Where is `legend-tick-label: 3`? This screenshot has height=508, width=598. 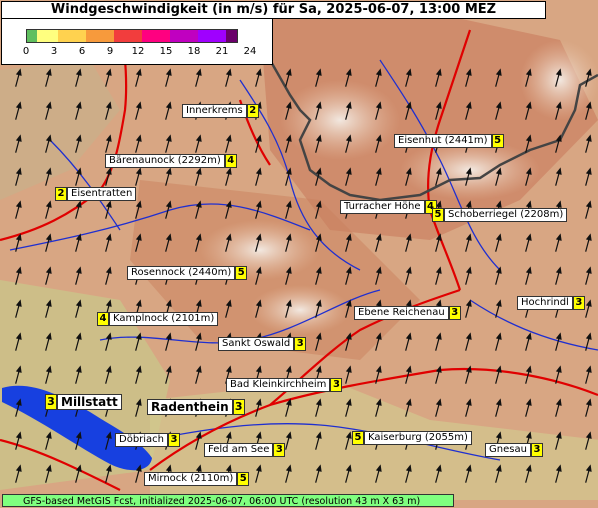
legend-tick-label: 3 is located at coordinates (54, 51).